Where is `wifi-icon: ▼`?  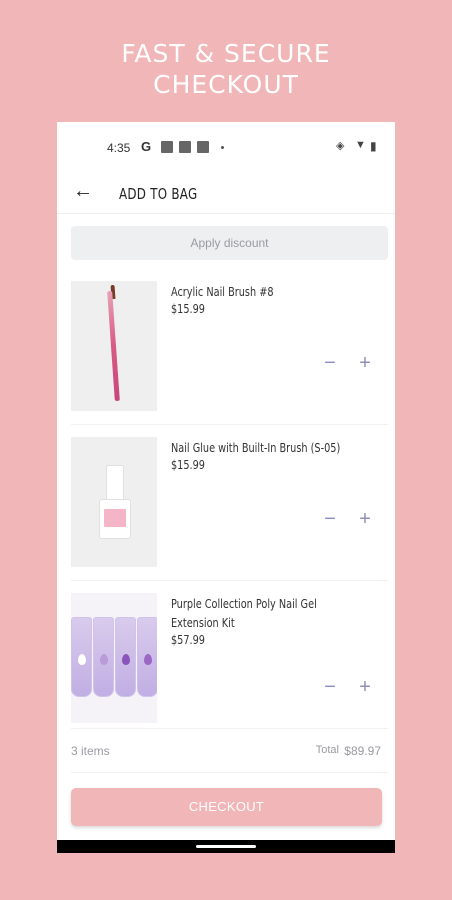
wifi-icon: ▼ is located at coordinates (360, 145).